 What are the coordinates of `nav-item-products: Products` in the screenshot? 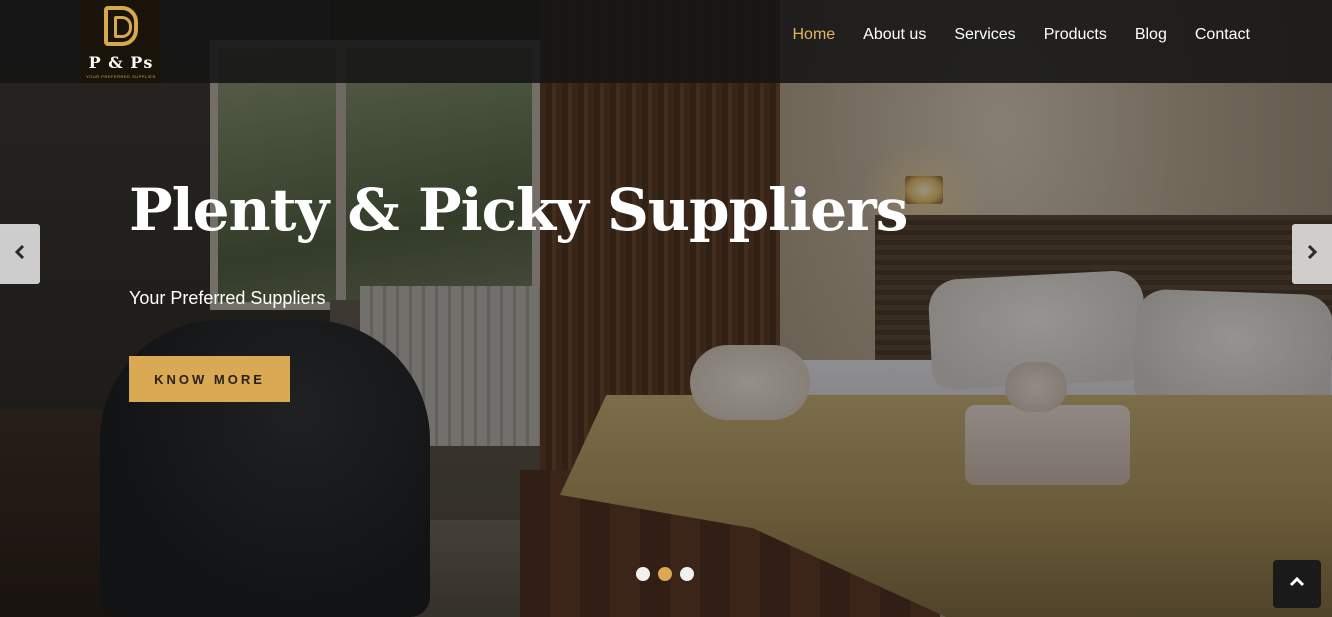 It's located at (1075, 35).